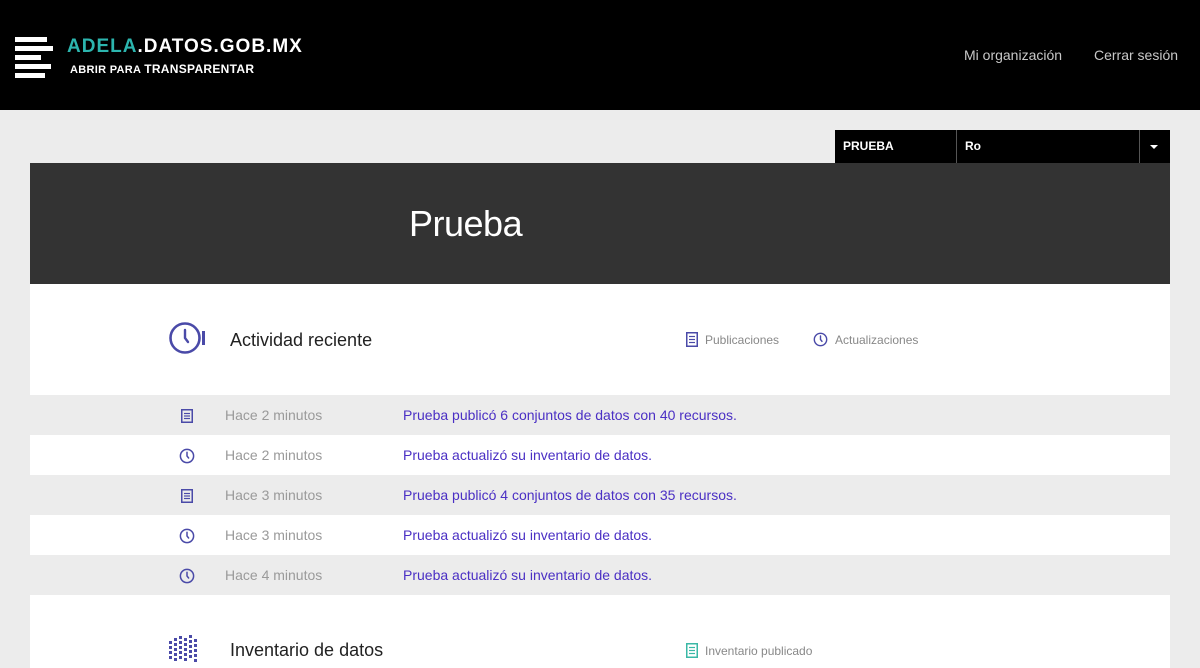 This screenshot has width=1200, height=668. What do you see at coordinates (973, 146) in the screenshot?
I see `org-selector-value: Ro` at bounding box center [973, 146].